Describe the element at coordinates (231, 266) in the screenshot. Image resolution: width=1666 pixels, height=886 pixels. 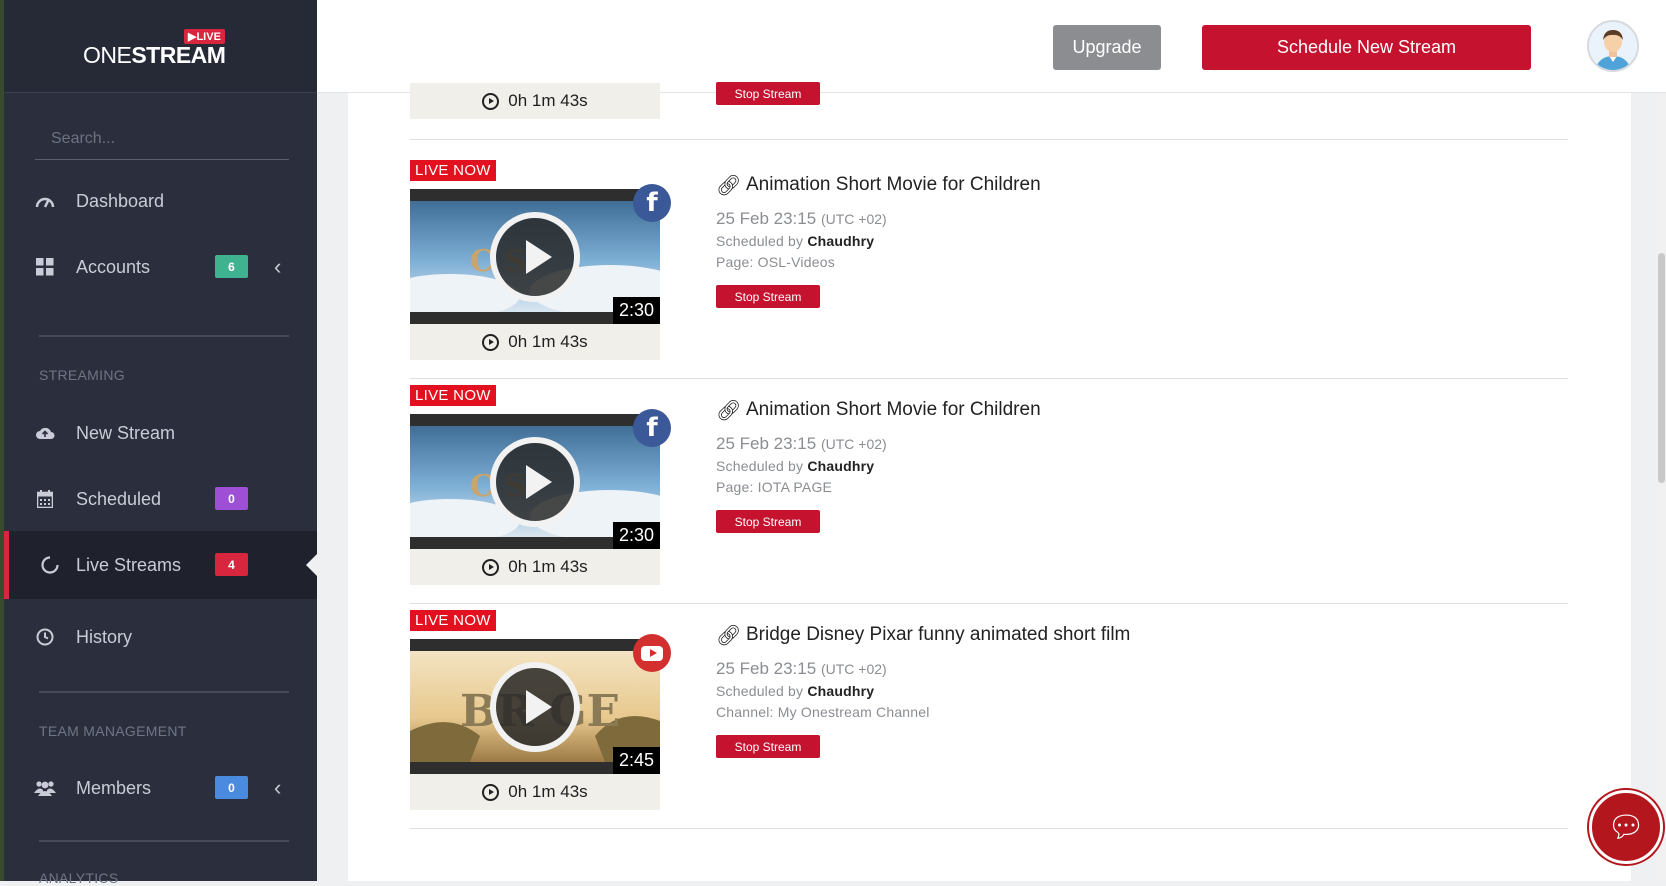
I see `accounts-count-badge: 6` at that location.